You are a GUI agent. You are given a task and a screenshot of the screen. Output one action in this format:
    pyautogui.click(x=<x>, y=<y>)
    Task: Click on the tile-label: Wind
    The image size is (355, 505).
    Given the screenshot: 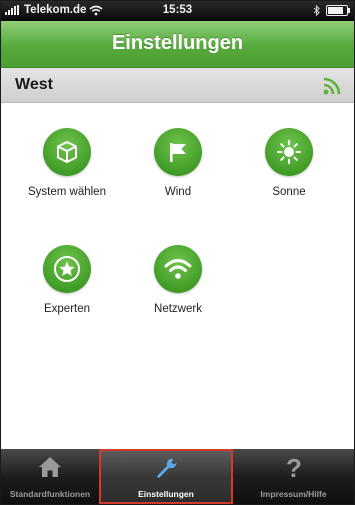 What is the action you would take?
    pyautogui.click(x=178, y=192)
    